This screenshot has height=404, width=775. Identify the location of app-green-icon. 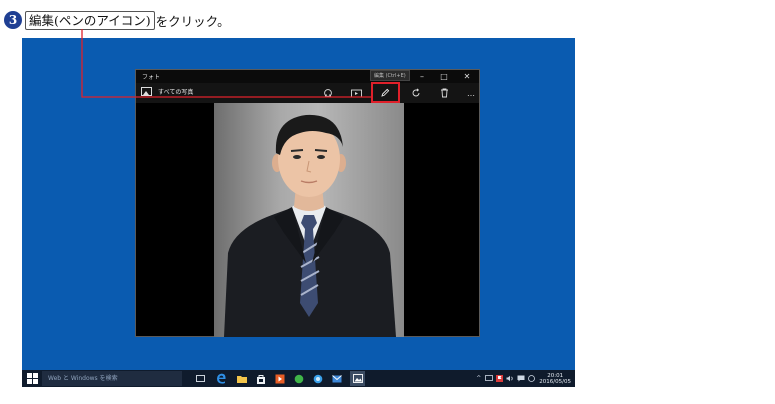
(298, 378).